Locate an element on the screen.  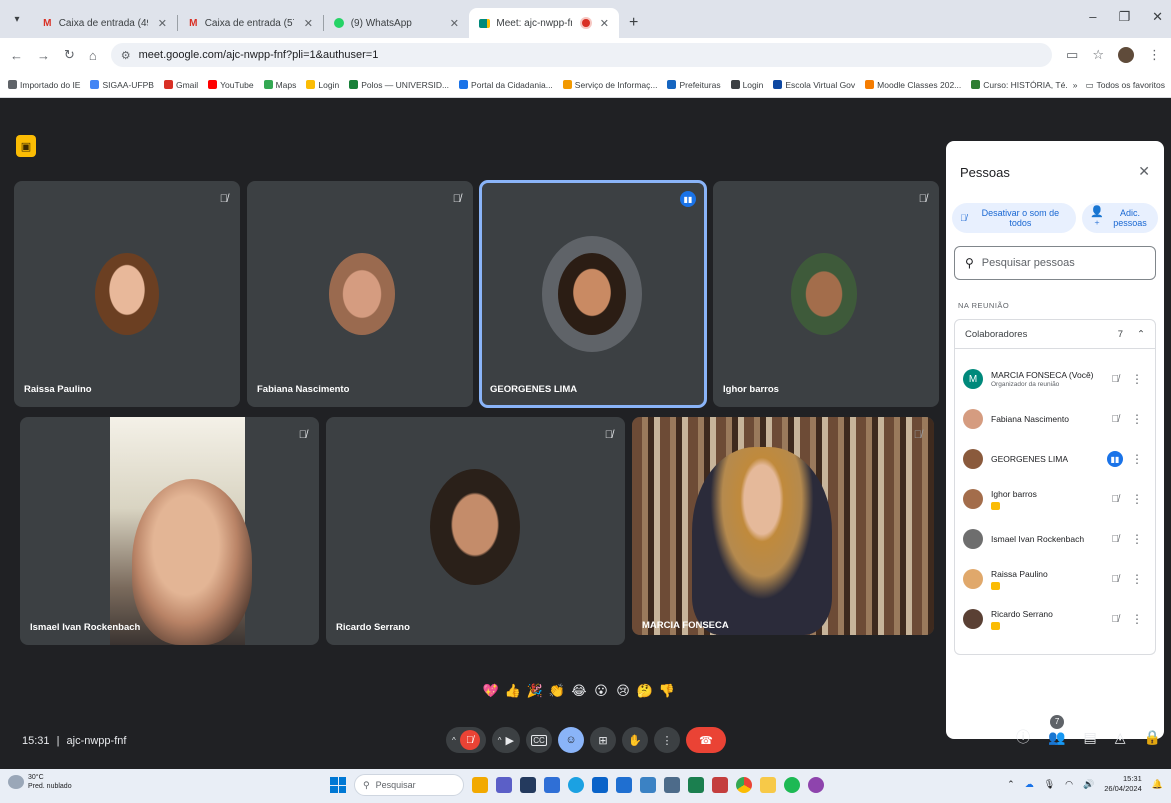
file-explorer-icon is located at coordinates (768, 785).